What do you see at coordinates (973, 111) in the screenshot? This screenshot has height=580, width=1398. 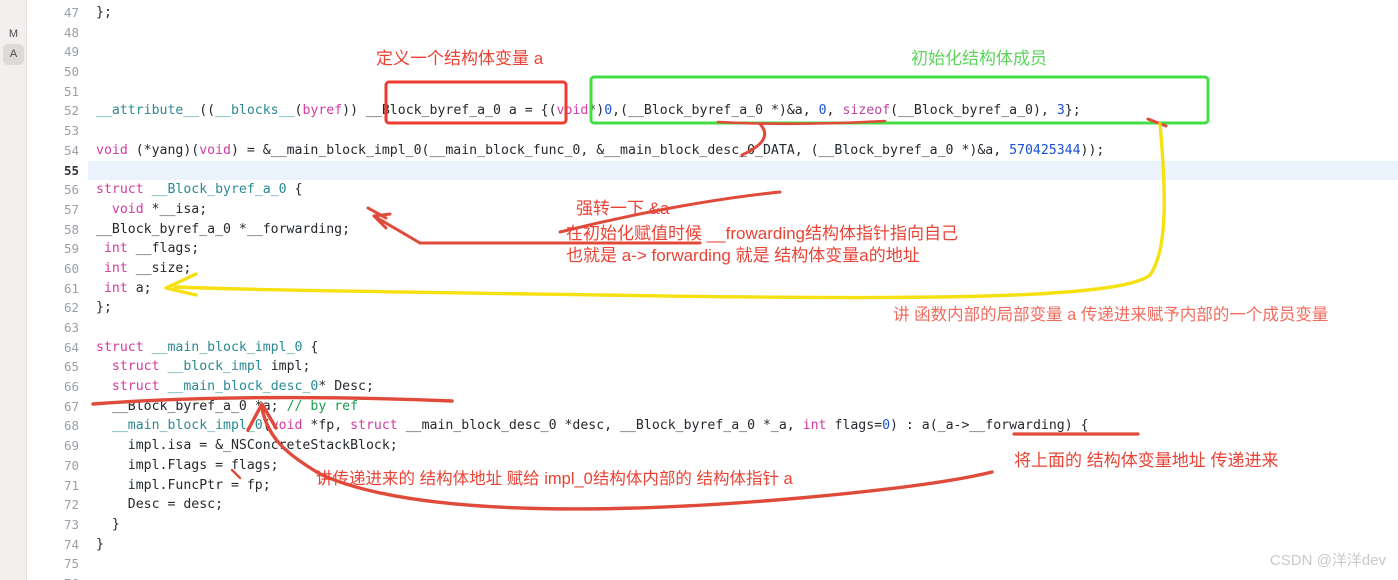 I see `code-token: (__Block_byref_a_0),` at bounding box center [973, 111].